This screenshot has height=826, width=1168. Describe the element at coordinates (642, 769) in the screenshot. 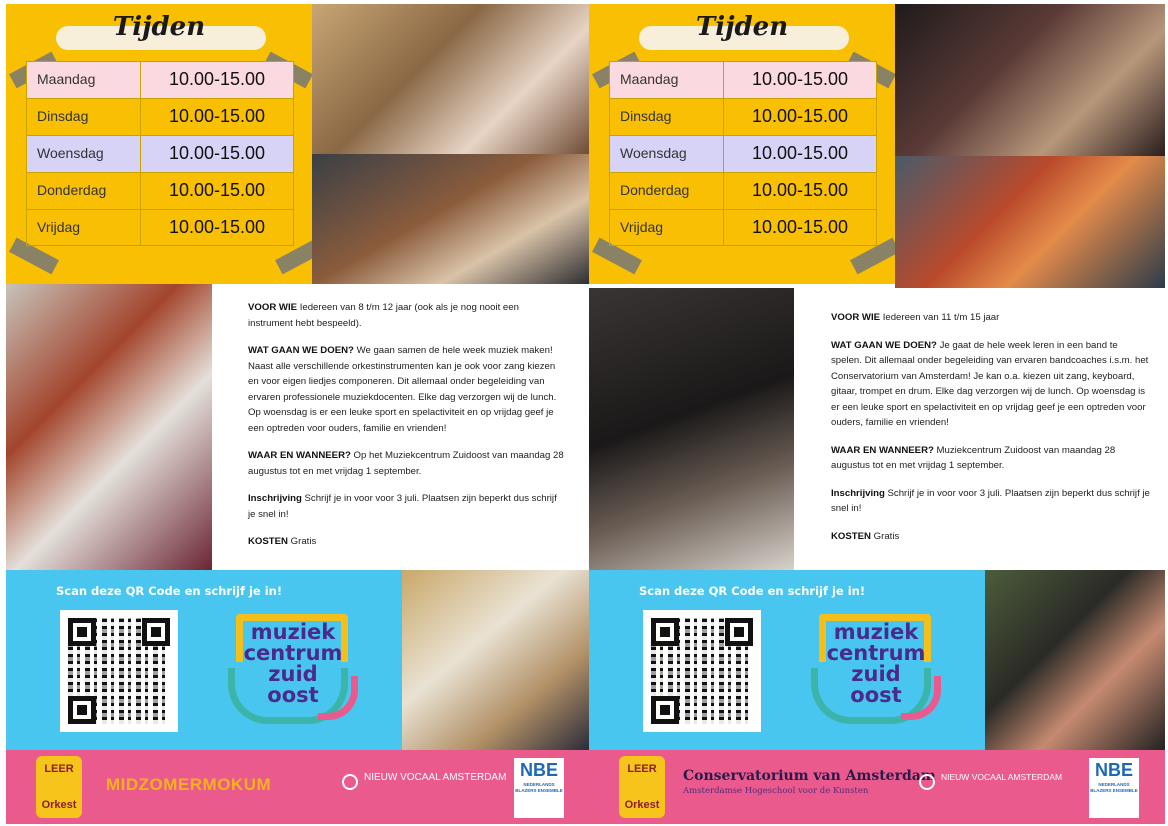

I see `logo-text: LEER` at that location.